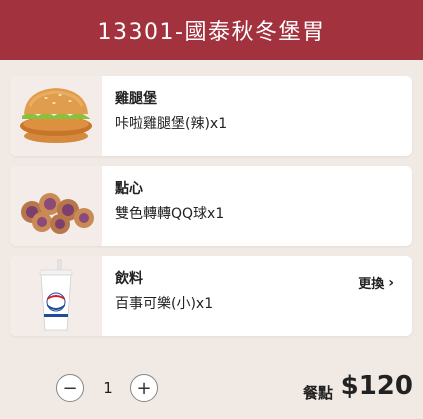 The height and width of the screenshot is (419, 423). I want to click on order-footer: − 1 + 餐點 $120, so click(211, 389).